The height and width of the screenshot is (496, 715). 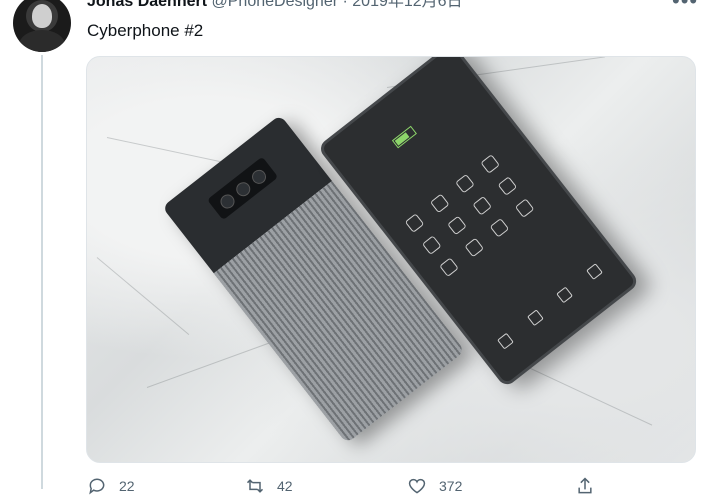 What do you see at coordinates (127, 486) in the screenshot?
I see `reply-count: 22` at bounding box center [127, 486].